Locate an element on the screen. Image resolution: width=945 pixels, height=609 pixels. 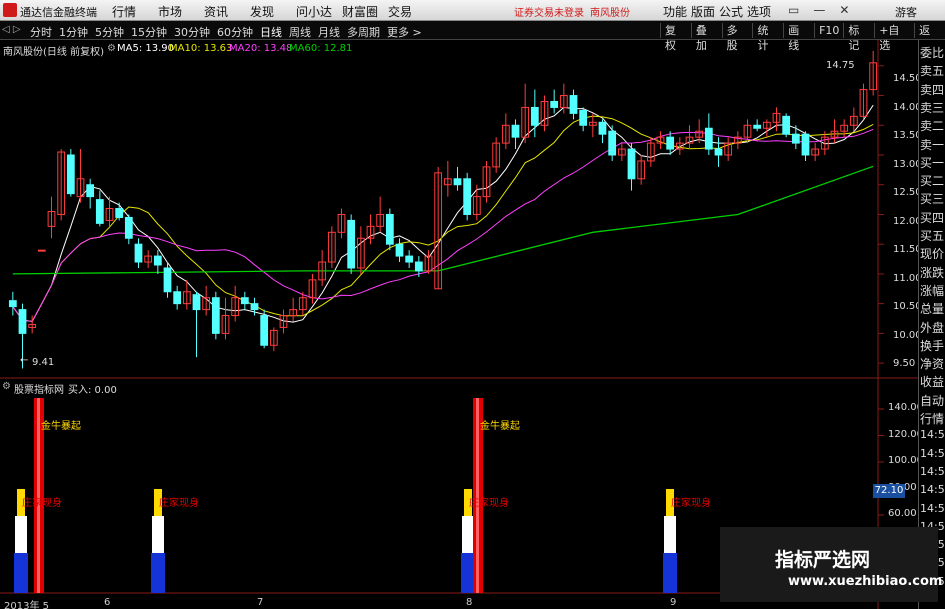
side-panel-item-8: 买三 is located at coordinates (932, 199).